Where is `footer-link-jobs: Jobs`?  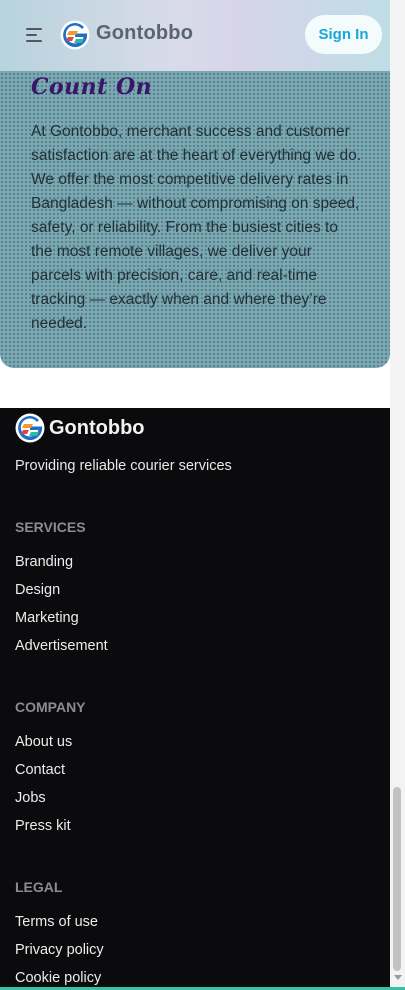 footer-link-jobs: Jobs is located at coordinates (30, 798).